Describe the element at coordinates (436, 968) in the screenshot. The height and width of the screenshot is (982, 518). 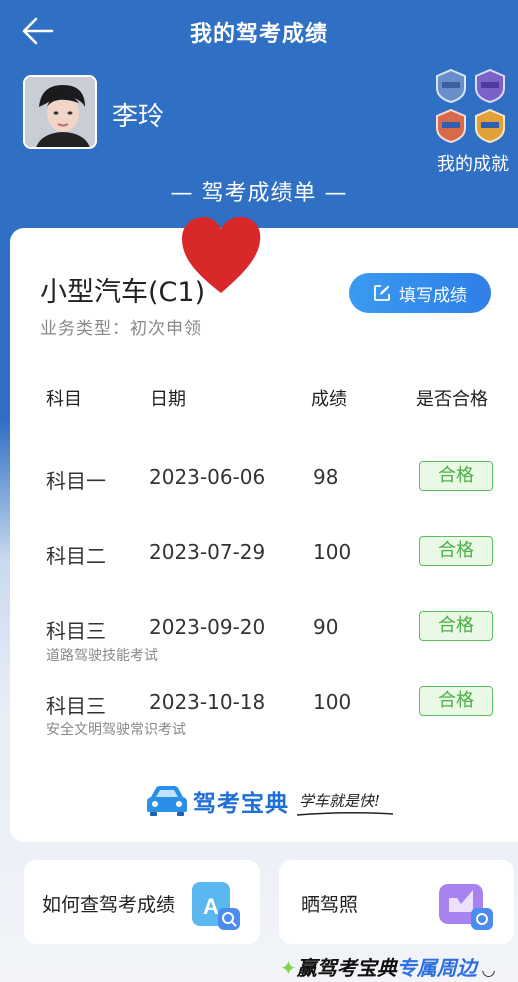
I see `promo-text-2: 专属周边` at that location.